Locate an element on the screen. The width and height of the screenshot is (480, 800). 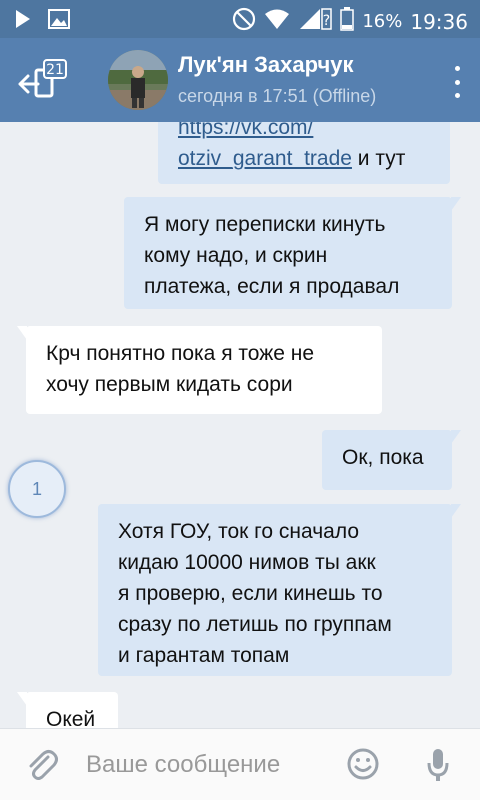
message-line: Я могу переписки кинуть is located at coordinates (265, 224).